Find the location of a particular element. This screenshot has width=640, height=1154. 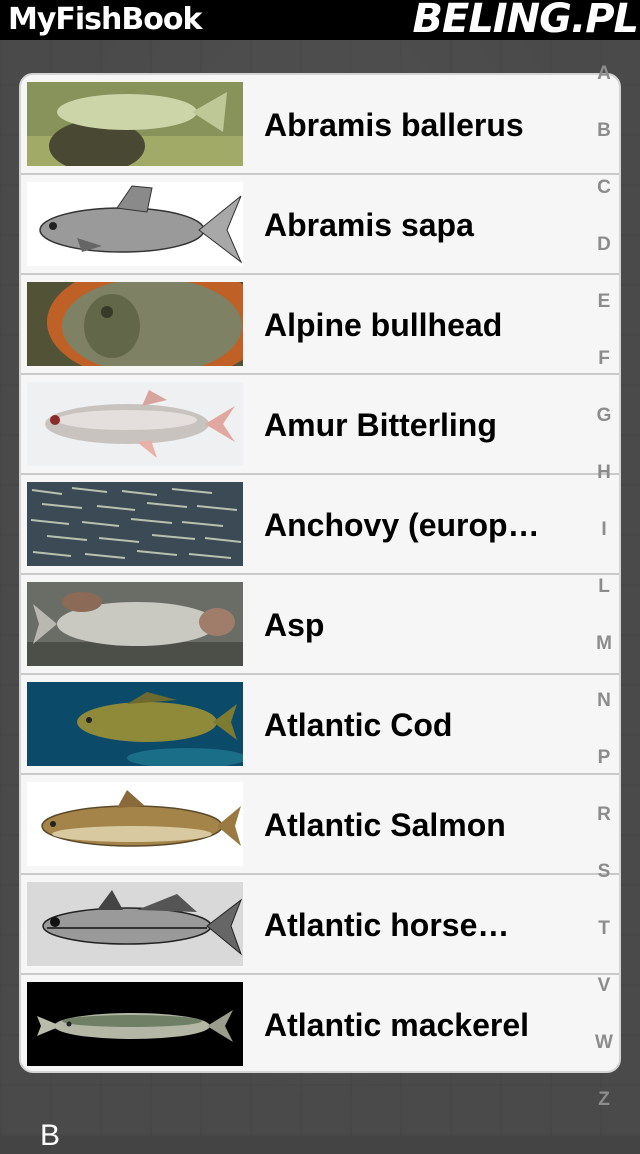

fish-name: Abramis ballerus is located at coordinates (394, 125).